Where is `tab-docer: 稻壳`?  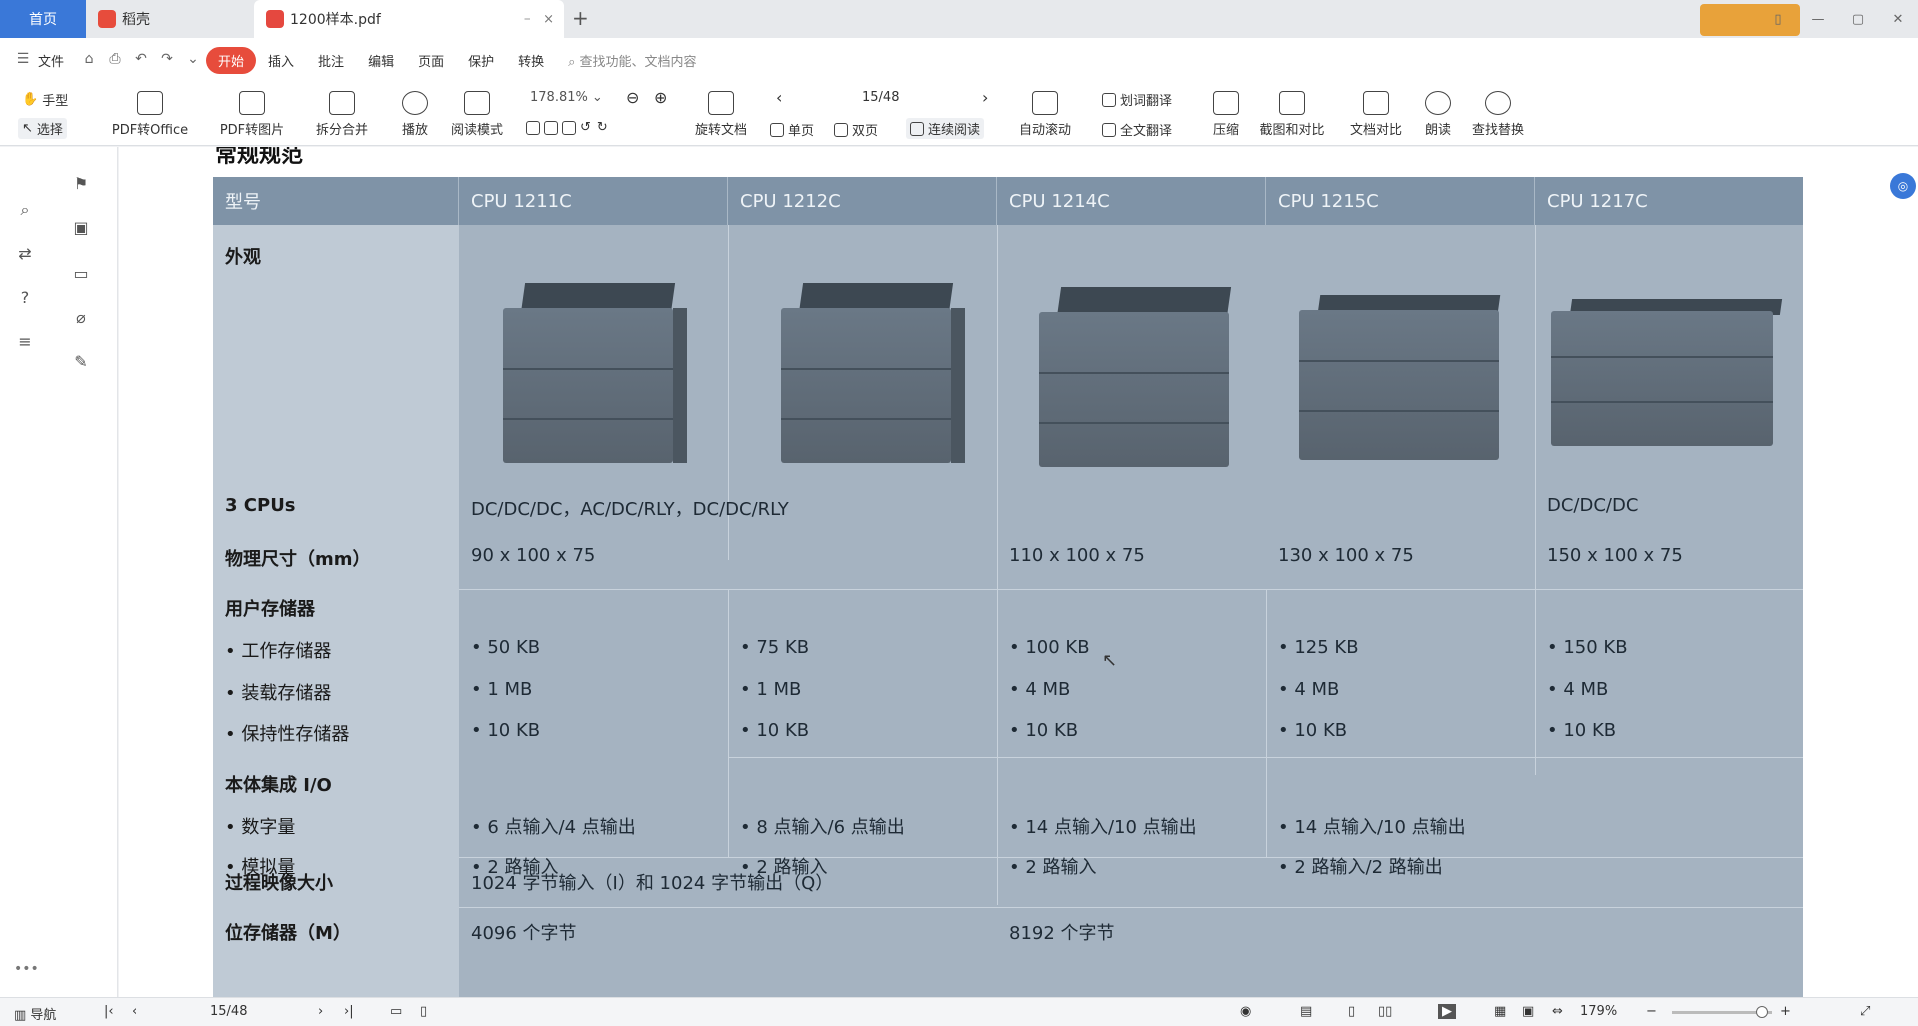
tab-docer: 稻壳 is located at coordinates (168, 19).